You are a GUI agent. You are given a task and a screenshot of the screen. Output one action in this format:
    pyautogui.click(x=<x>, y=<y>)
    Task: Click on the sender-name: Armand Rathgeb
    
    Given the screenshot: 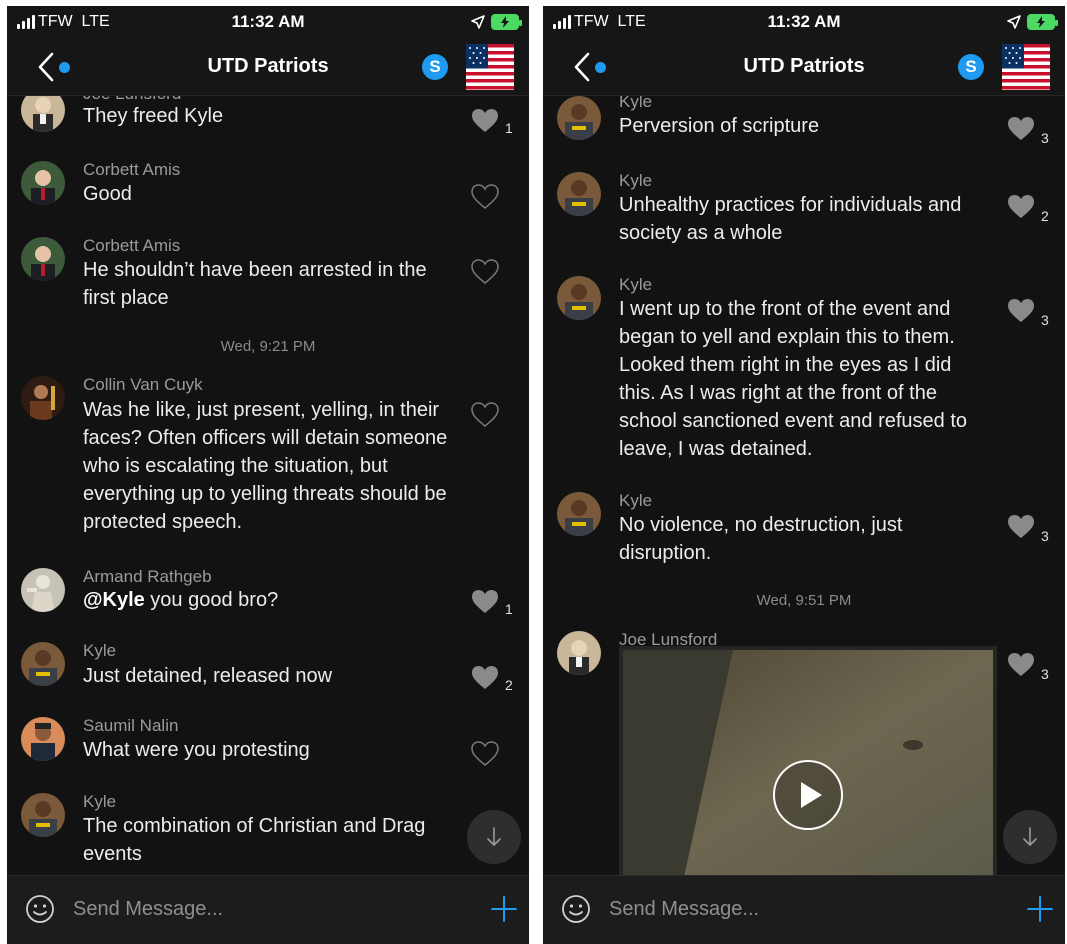 What is the action you would take?
    pyautogui.click(x=147, y=576)
    